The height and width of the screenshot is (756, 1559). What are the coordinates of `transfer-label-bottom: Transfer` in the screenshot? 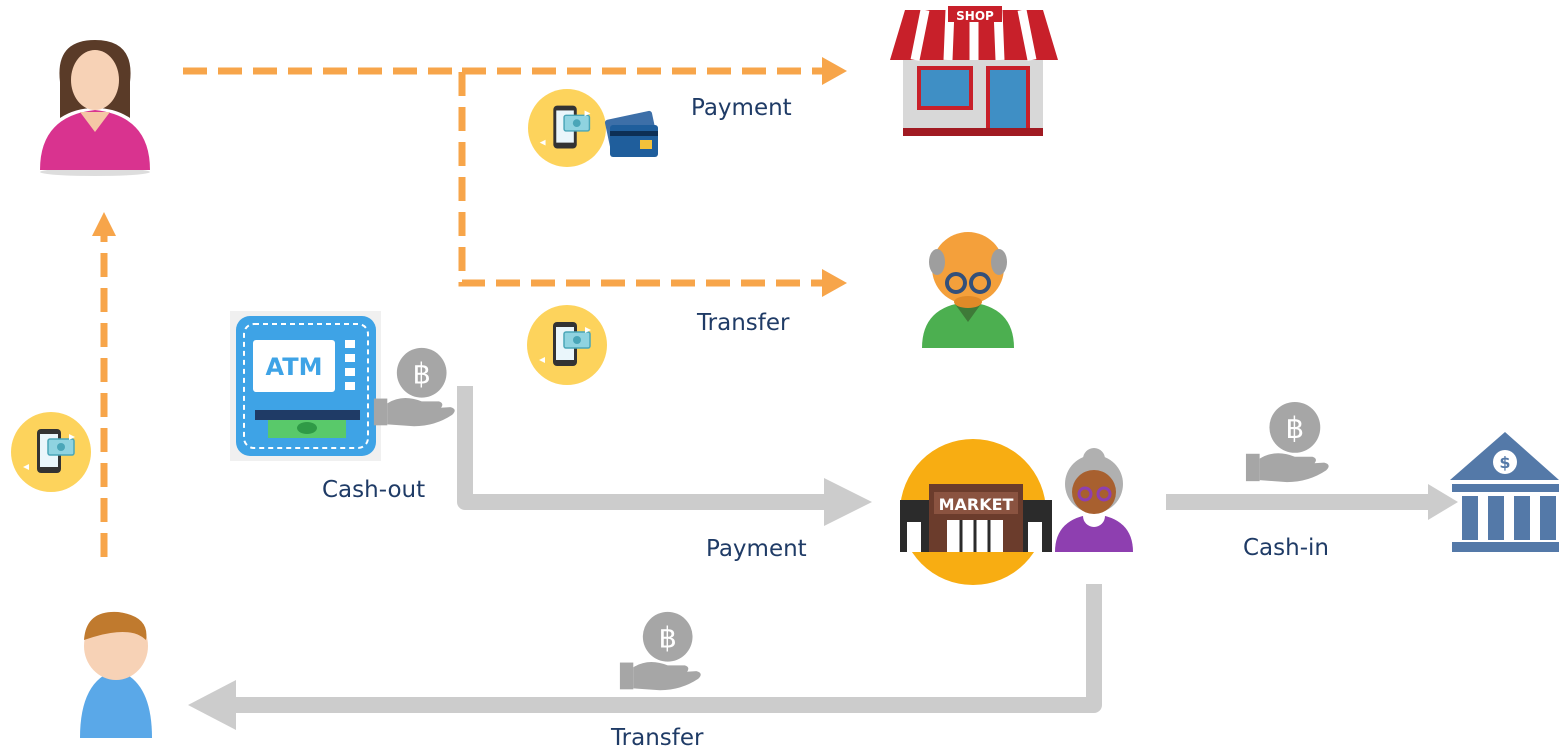 It's located at (657, 738).